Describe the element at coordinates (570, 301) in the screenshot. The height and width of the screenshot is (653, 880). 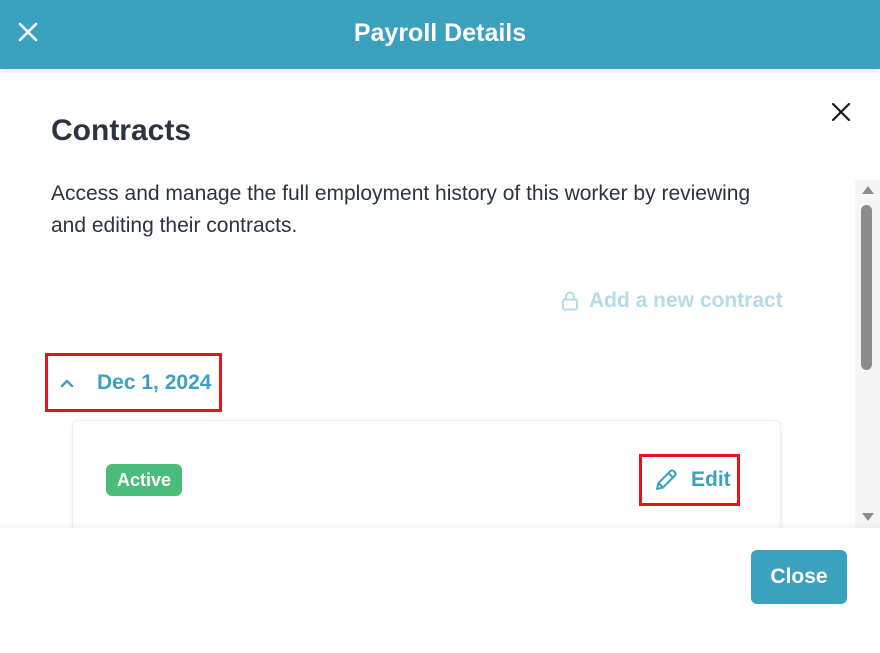
I see `lock-icon` at that location.